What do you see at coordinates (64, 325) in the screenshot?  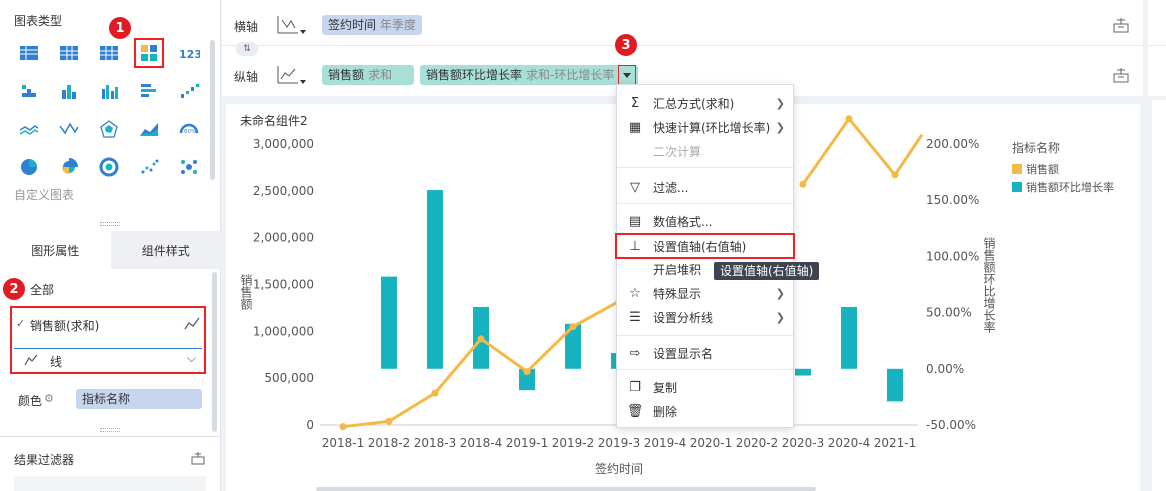 I see `series-item-label: 销售额(求和)` at bounding box center [64, 325].